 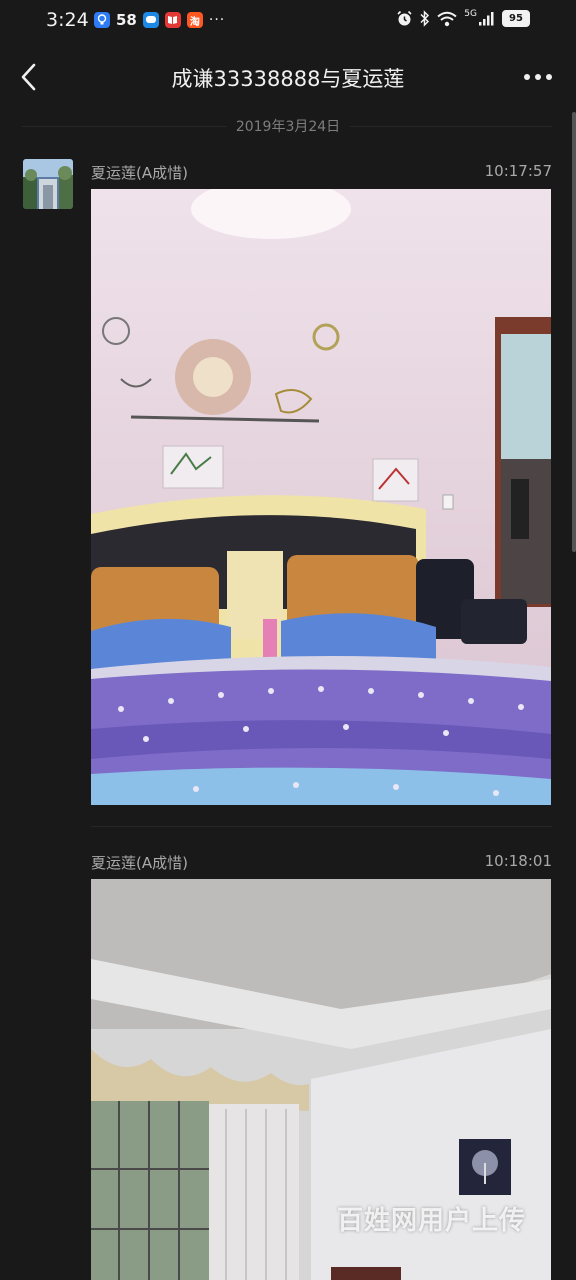 I want to click on scrollbar, so click(x=574, y=332).